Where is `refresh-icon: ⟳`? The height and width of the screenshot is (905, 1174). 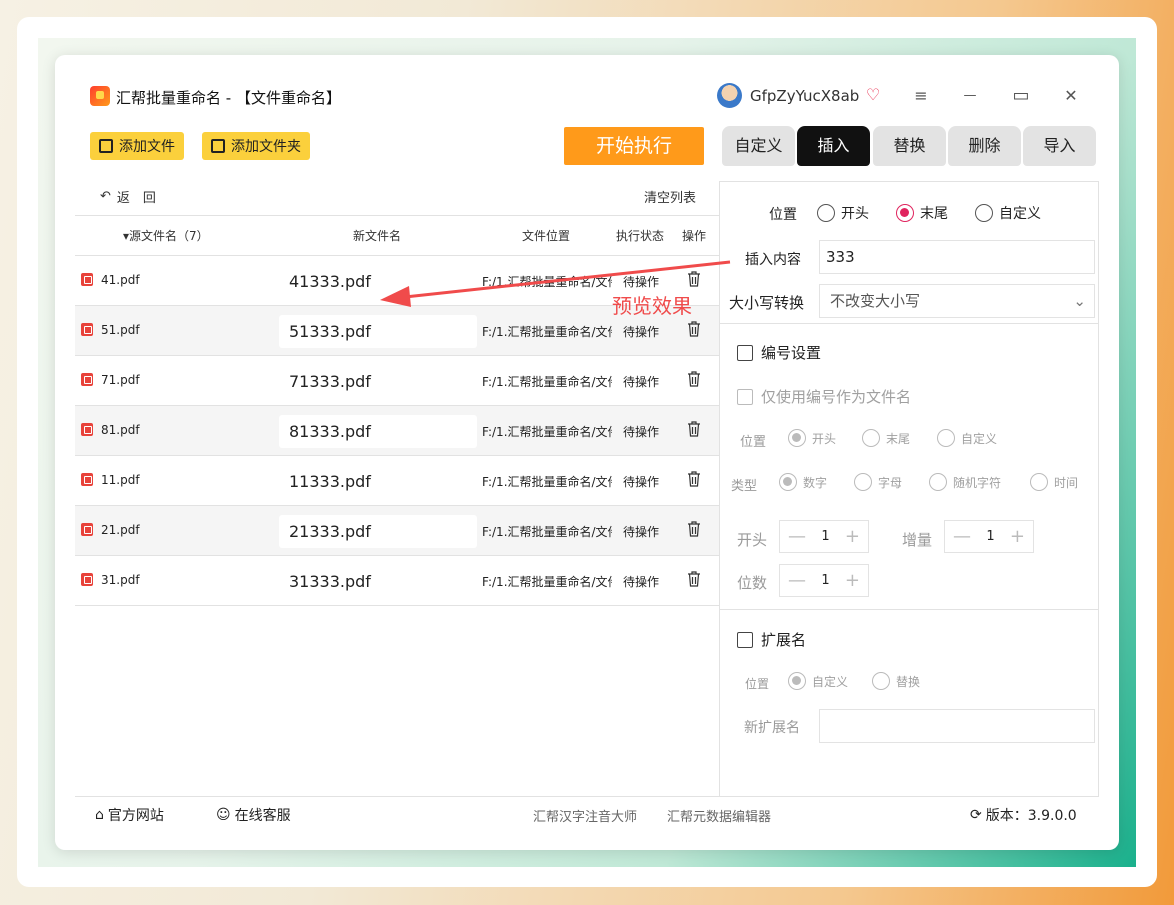
refresh-icon: ⟳ is located at coordinates (976, 815).